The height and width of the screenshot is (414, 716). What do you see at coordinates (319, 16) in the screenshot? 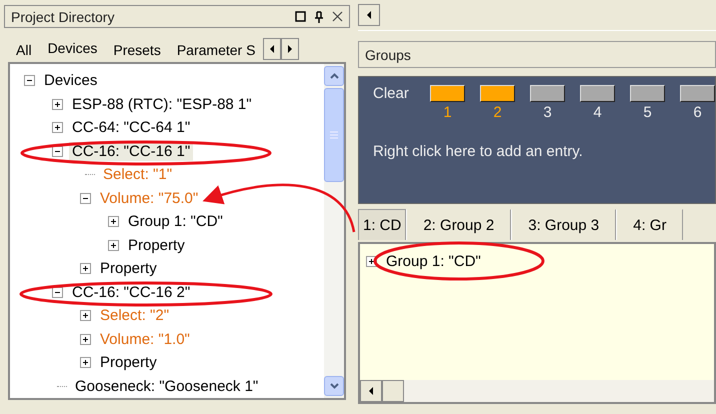
I see `pin-icon` at bounding box center [319, 16].